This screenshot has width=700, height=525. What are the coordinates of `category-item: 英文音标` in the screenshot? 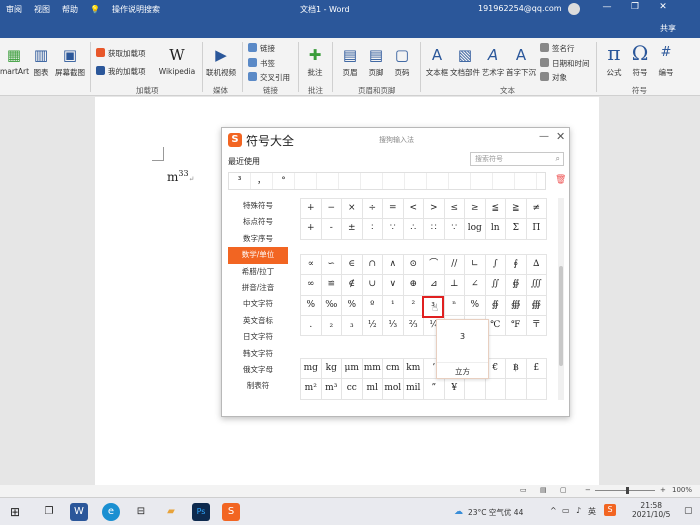 It's located at (258, 321).